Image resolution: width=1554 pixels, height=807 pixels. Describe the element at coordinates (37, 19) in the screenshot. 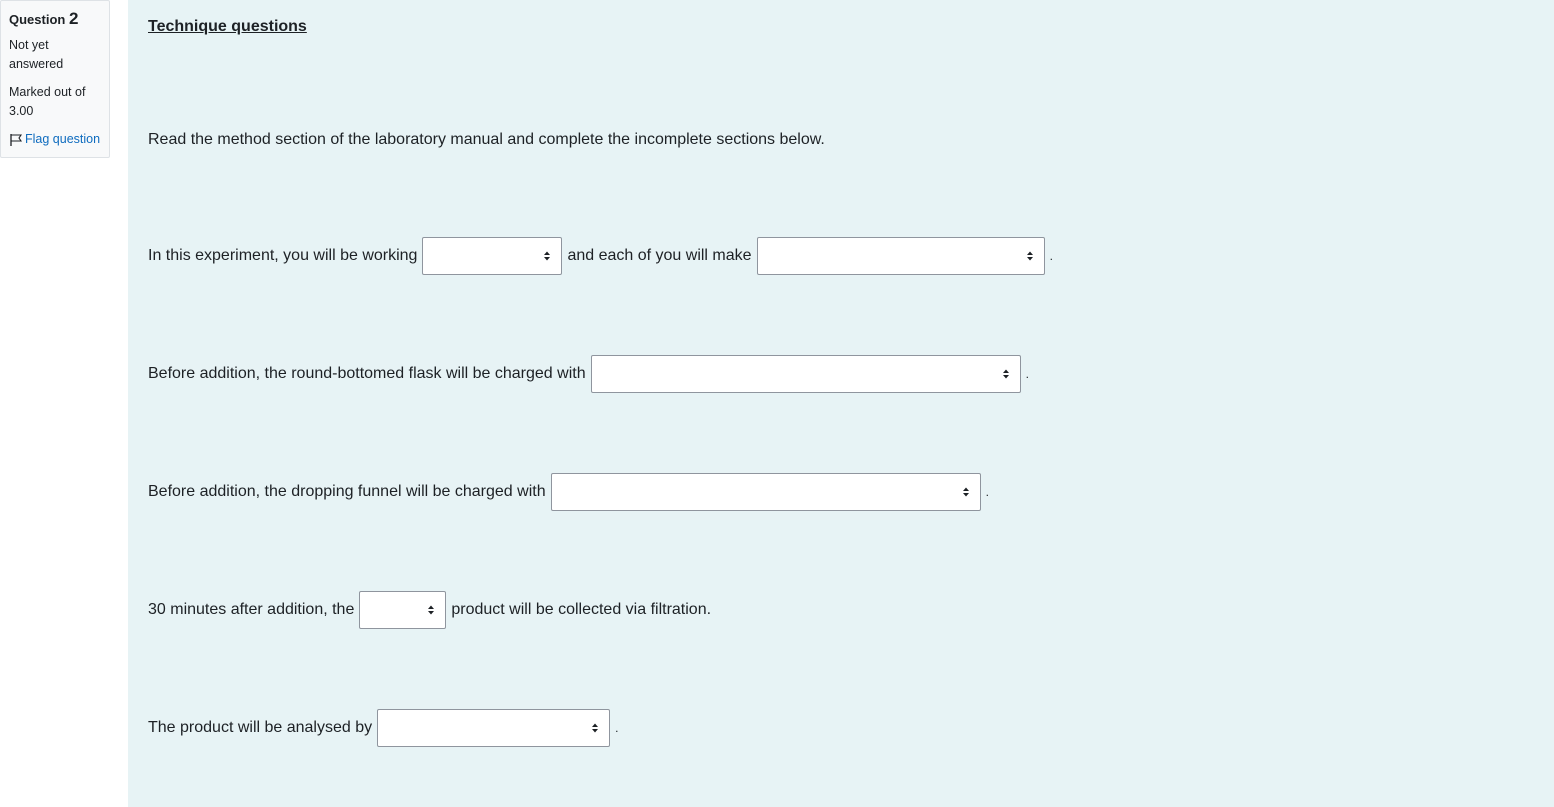

I see `question-label: Question` at that location.